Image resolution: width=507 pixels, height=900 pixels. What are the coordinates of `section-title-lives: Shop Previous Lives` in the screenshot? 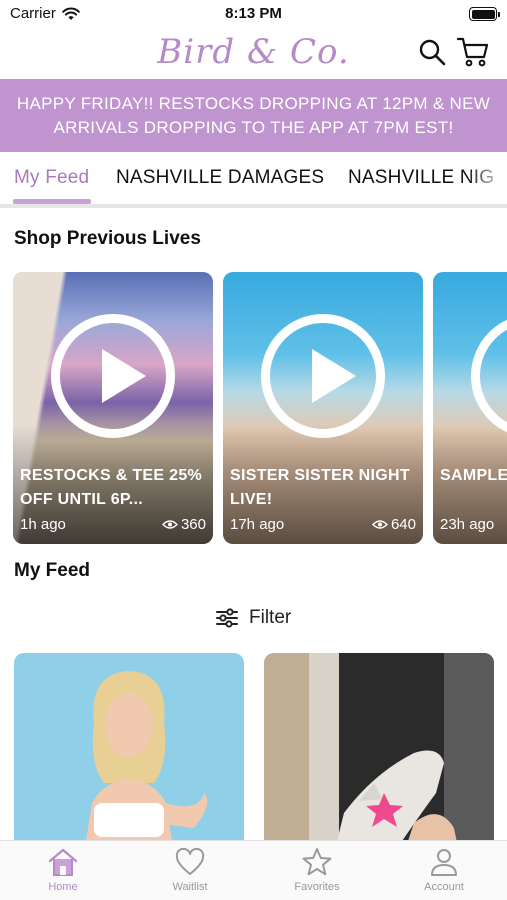 It's located at (107, 238).